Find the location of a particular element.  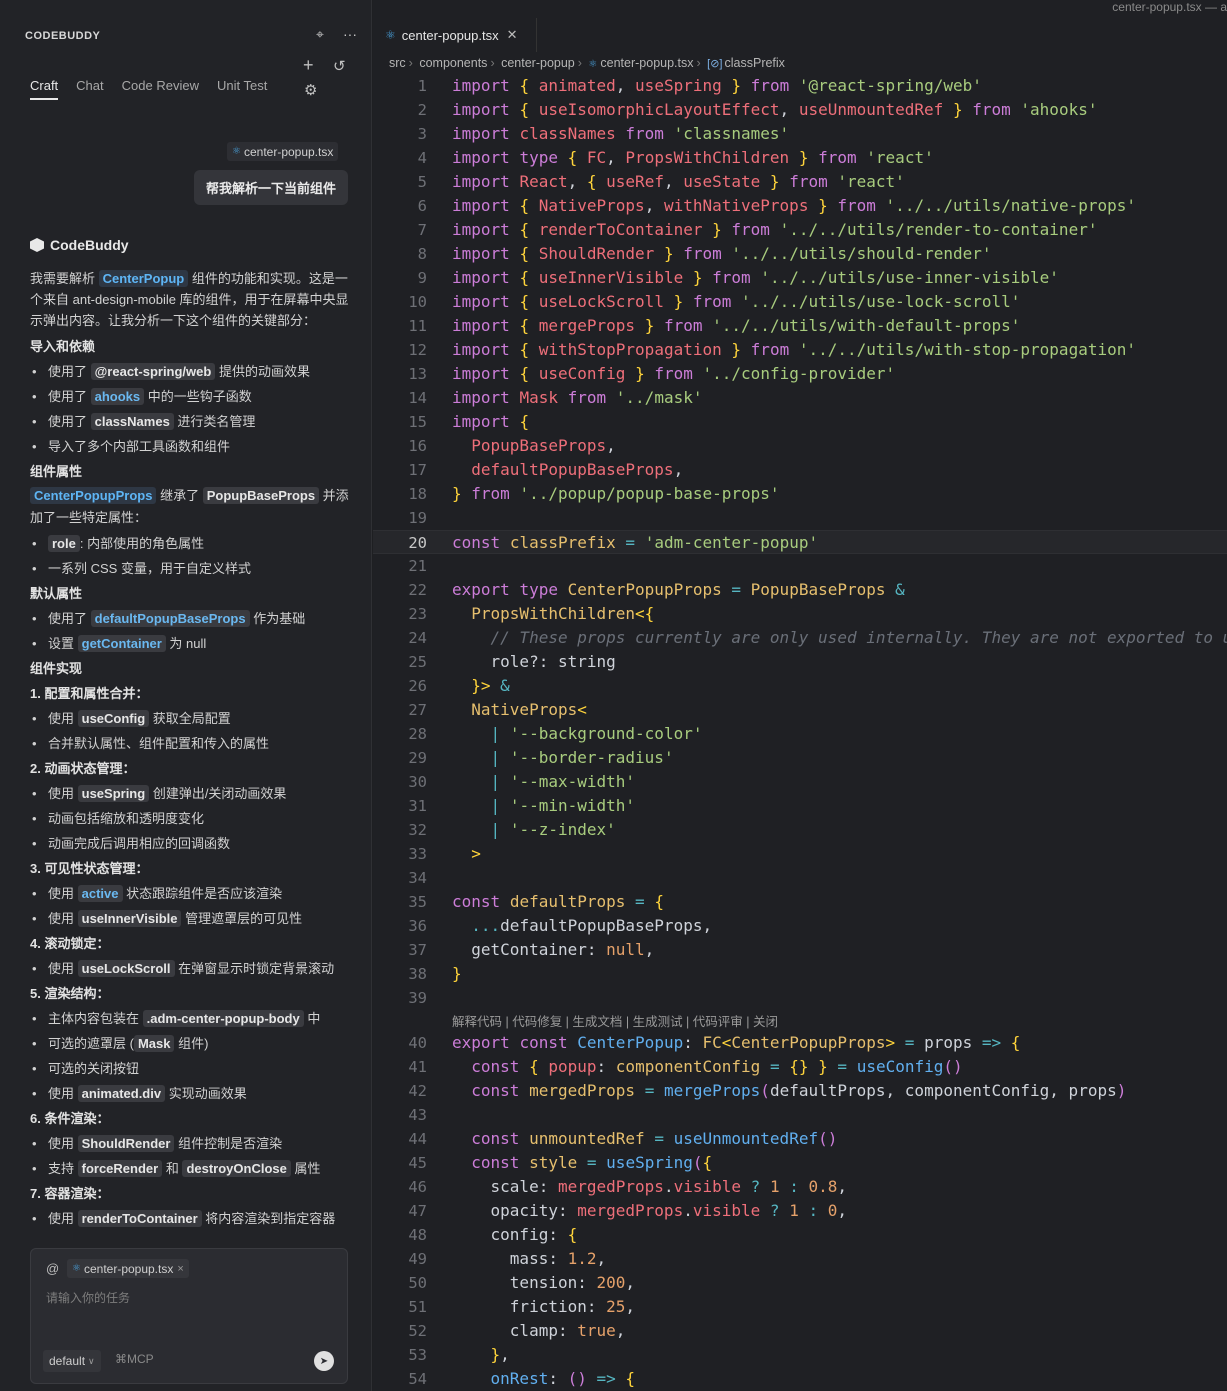

code-line: 53 }, is located at coordinates (459, 1354).